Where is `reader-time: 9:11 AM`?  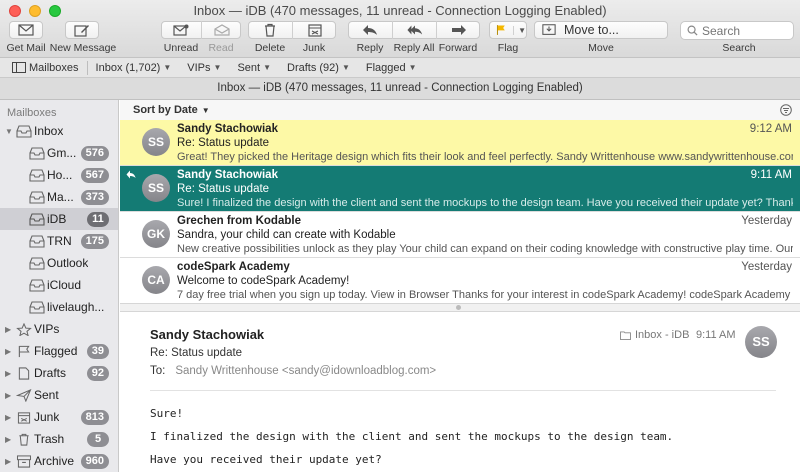 reader-time: 9:11 AM is located at coordinates (716, 335).